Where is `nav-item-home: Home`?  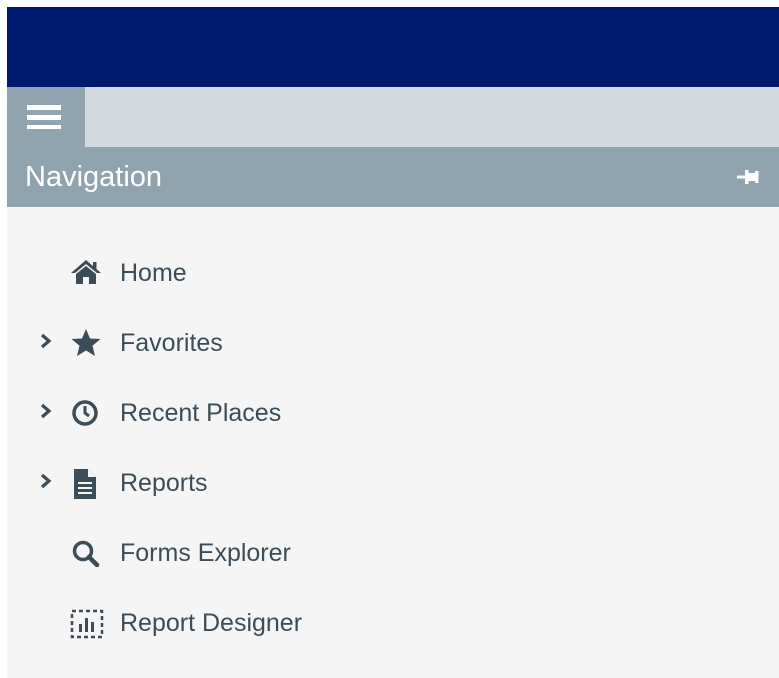
nav-item-home: Home is located at coordinates (393, 272).